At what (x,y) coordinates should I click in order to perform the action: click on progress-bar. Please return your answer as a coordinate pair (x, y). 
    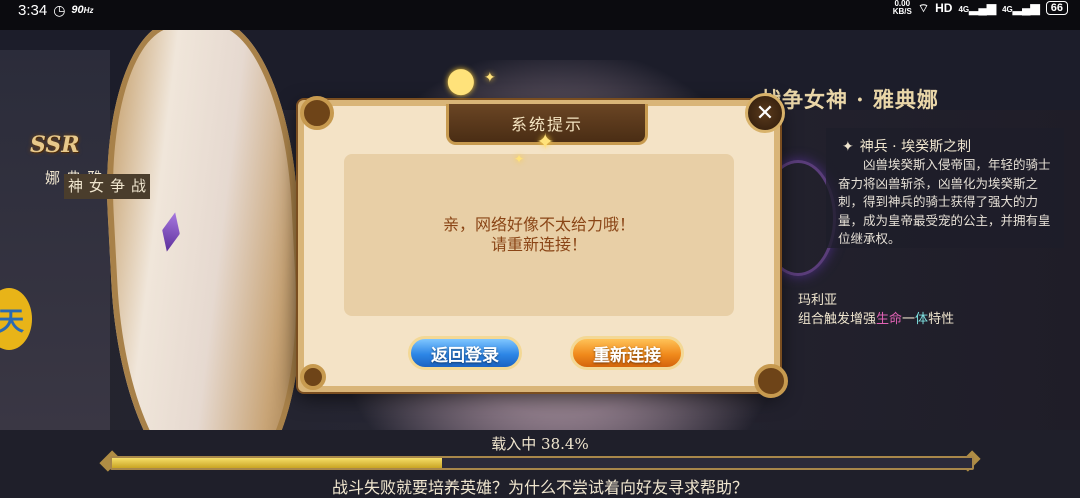
    Looking at the image, I should click on (542, 463).